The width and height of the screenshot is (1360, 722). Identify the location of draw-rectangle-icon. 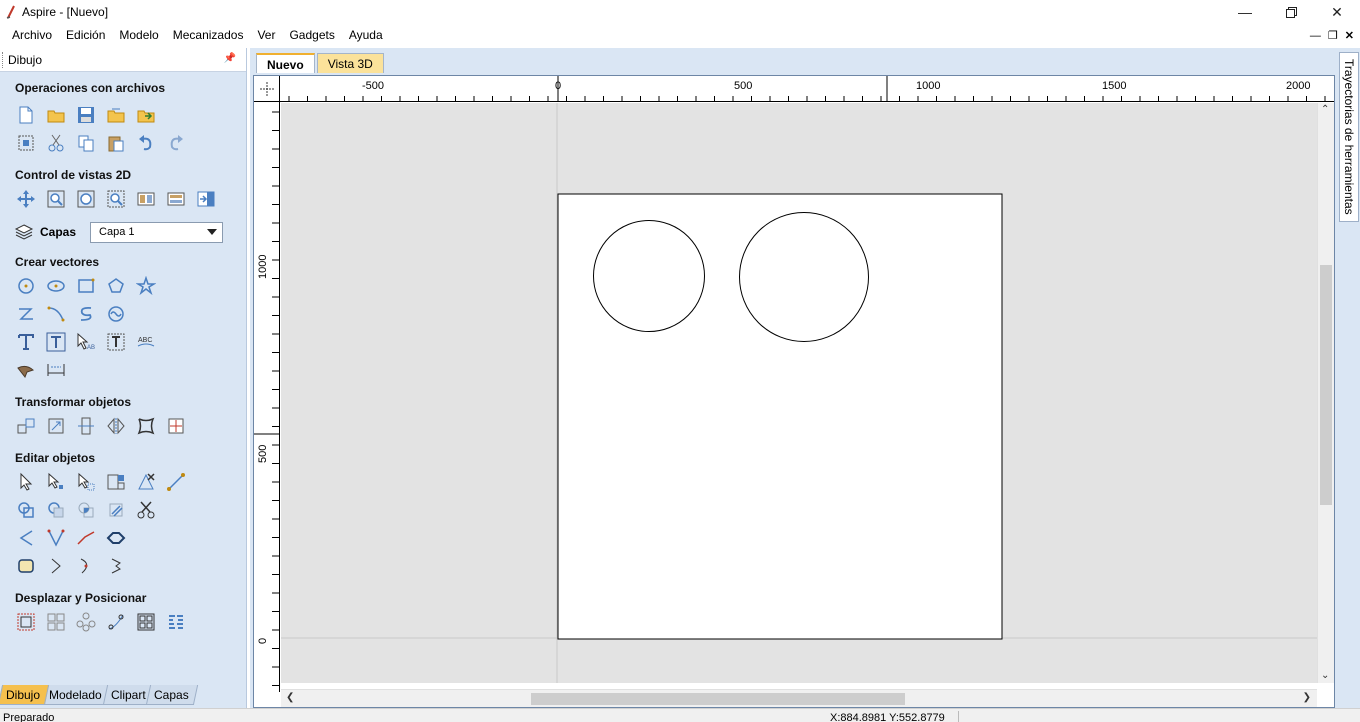
(86, 286).